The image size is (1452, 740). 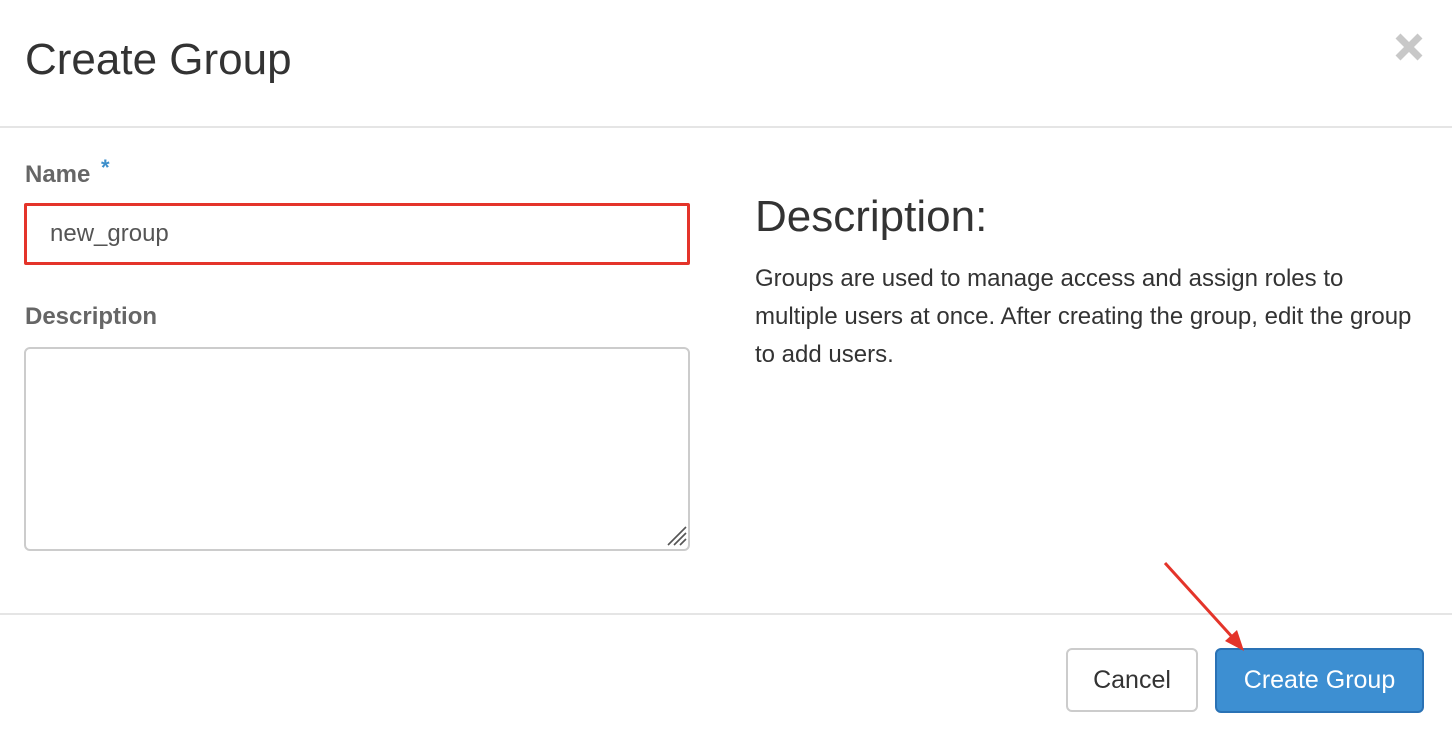 What do you see at coordinates (1319, 680) in the screenshot?
I see `create-group-button: Create Group` at bounding box center [1319, 680].